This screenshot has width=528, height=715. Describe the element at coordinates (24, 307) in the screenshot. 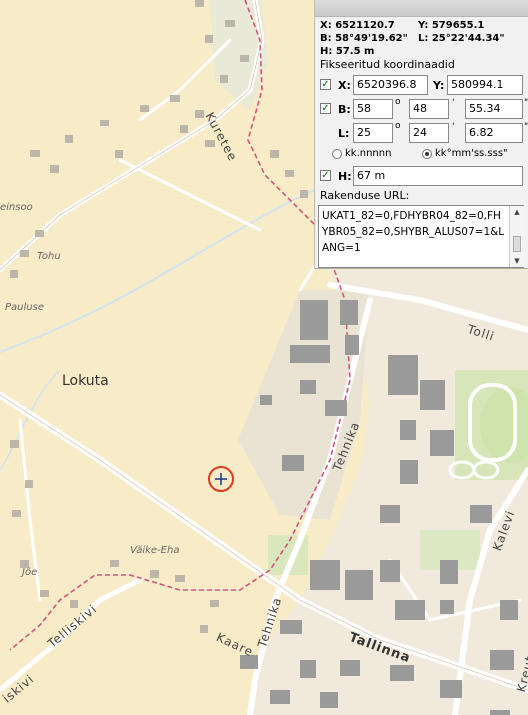

I see `place-label-pauluse: Pauluse` at that location.